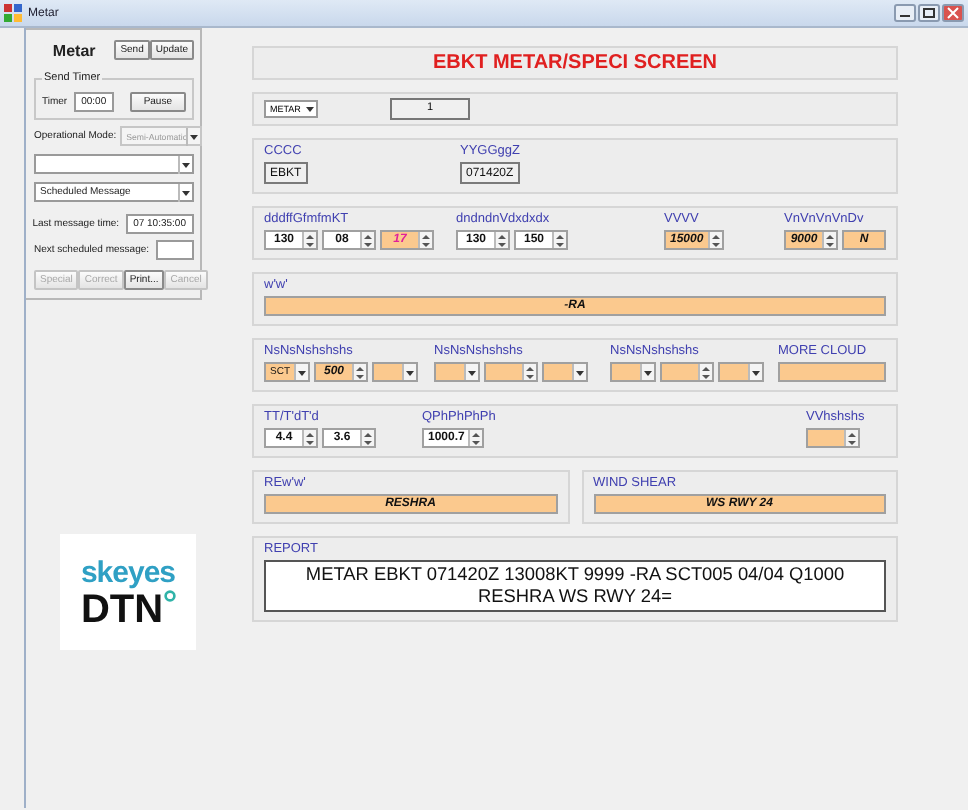 This screenshot has width=968, height=810. I want to click on circle-icon, so click(169, 595).